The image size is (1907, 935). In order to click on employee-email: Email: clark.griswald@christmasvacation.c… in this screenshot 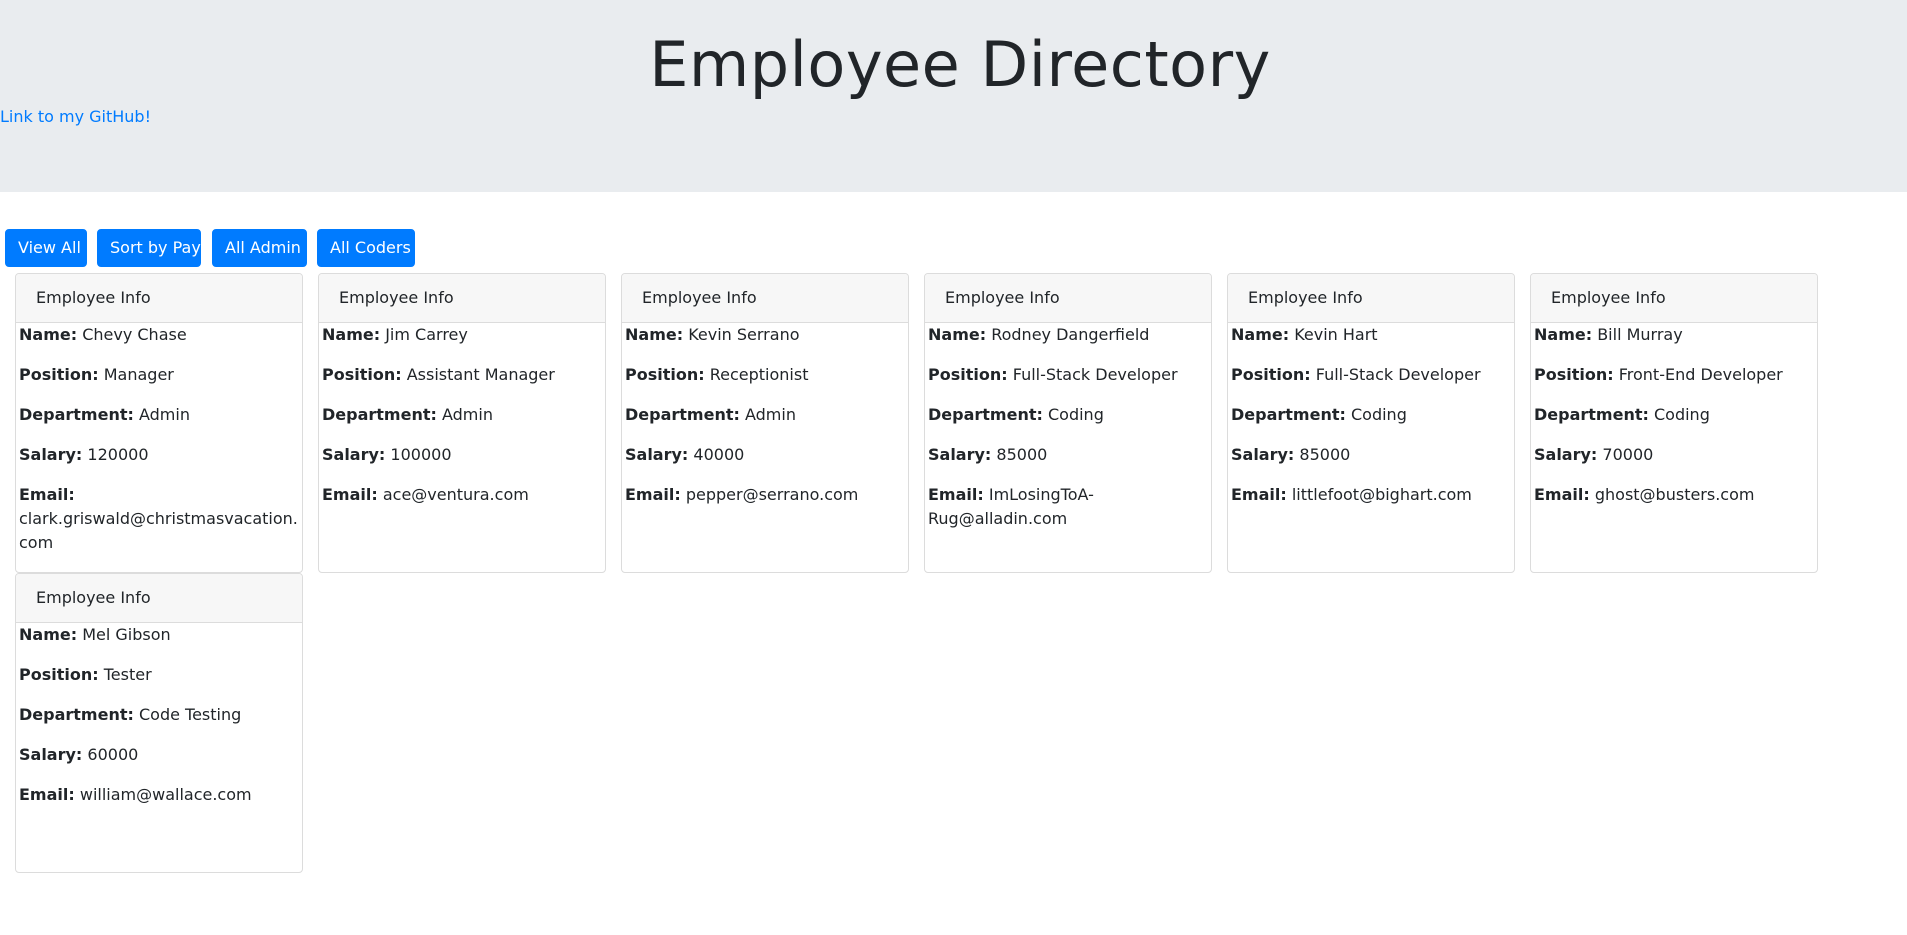, I will do `click(158, 518)`.